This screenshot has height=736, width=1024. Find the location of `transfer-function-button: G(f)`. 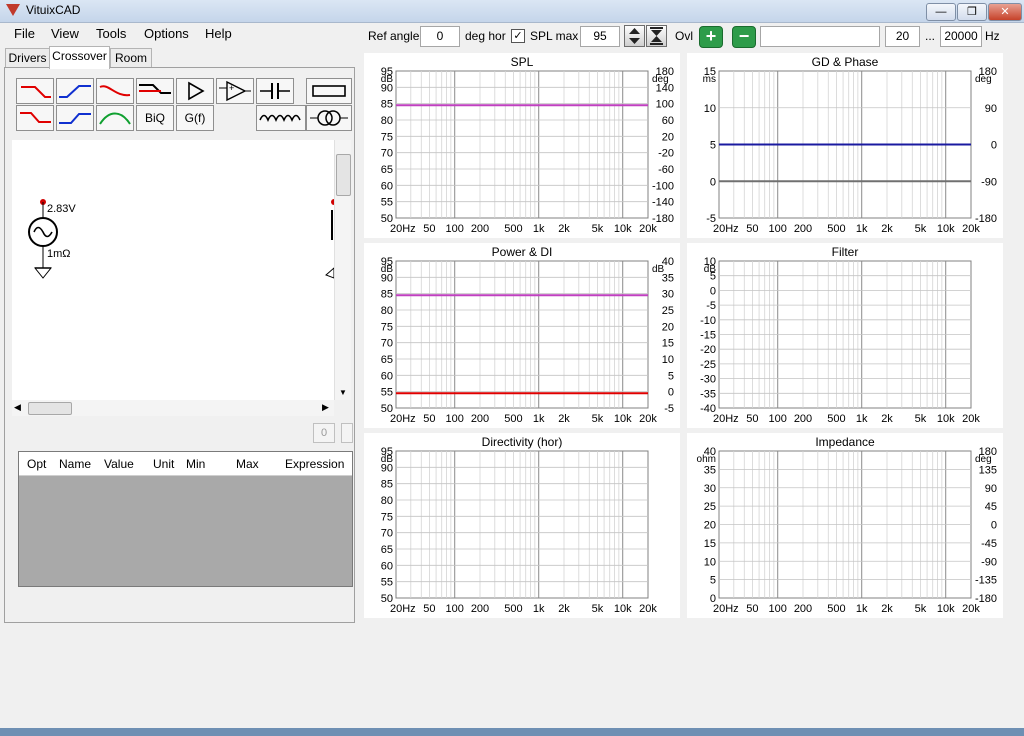

transfer-function-button: G(f) is located at coordinates (195, 118).